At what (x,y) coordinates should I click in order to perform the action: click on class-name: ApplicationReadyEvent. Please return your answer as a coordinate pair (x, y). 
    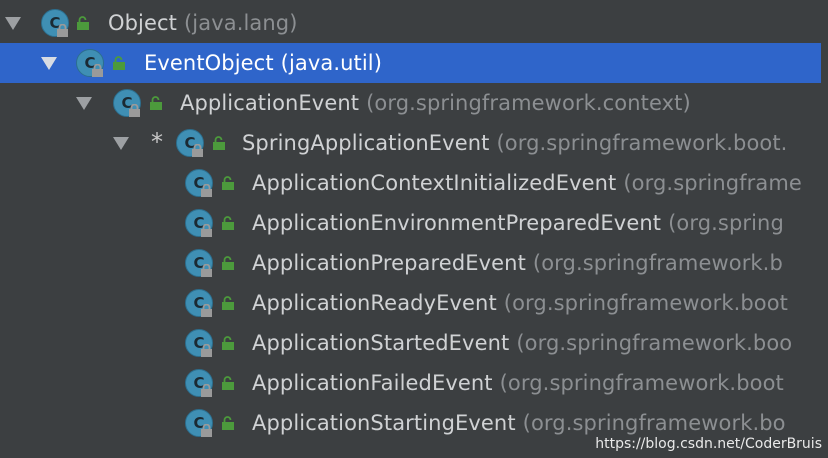
    Looking at the image, I should click on (374, 303).